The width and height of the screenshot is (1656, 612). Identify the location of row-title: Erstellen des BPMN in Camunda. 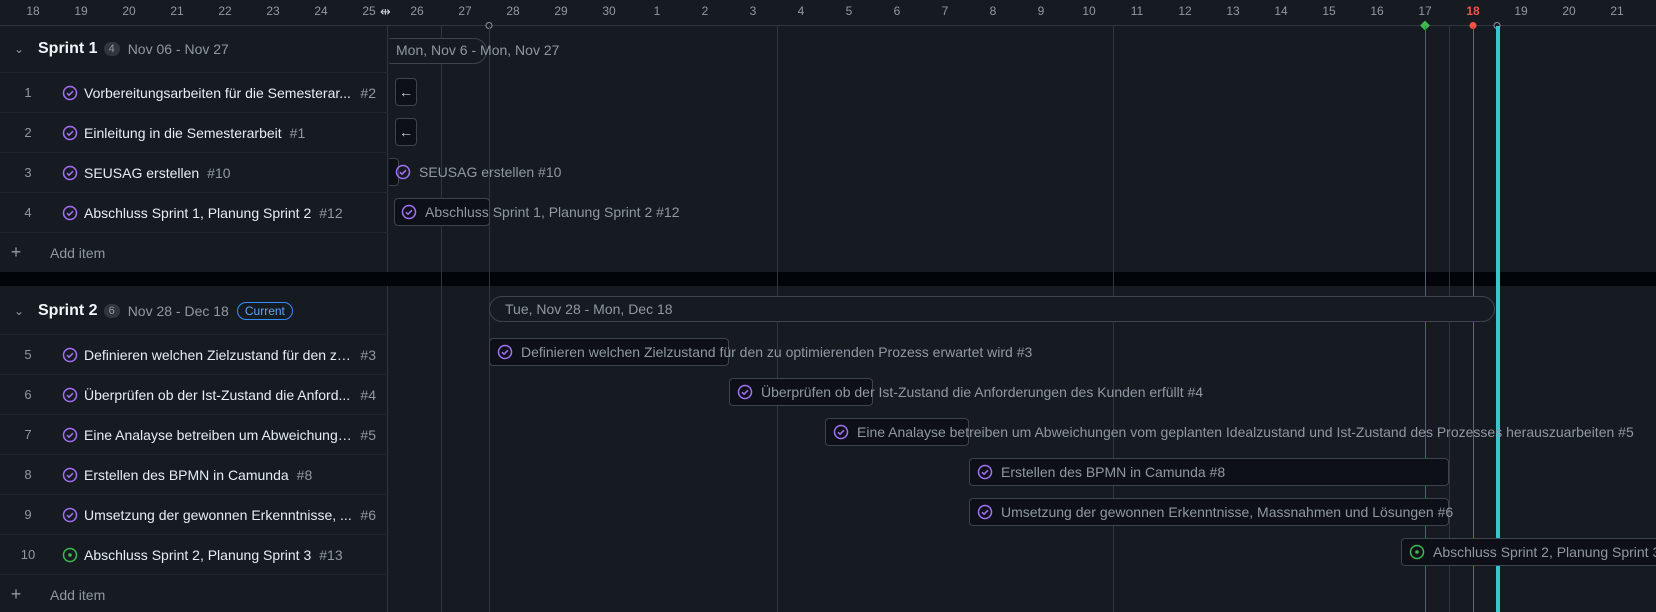
(186, 475).